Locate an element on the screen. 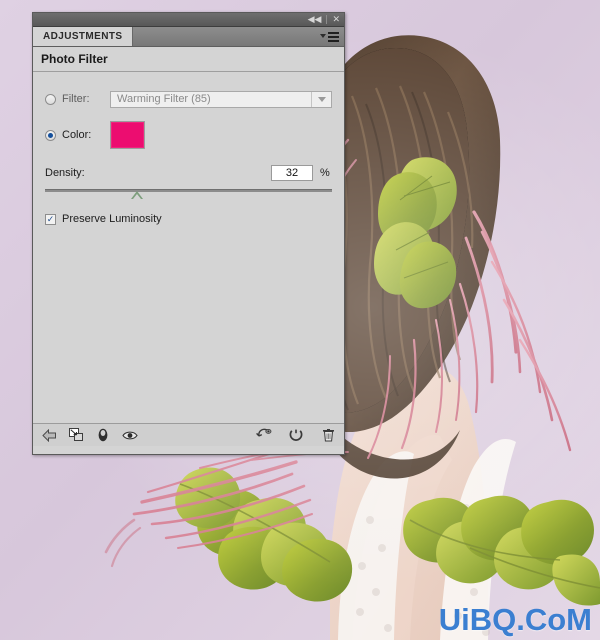  delete-adjustment-layer-icon is located at coordinates (328, 435).